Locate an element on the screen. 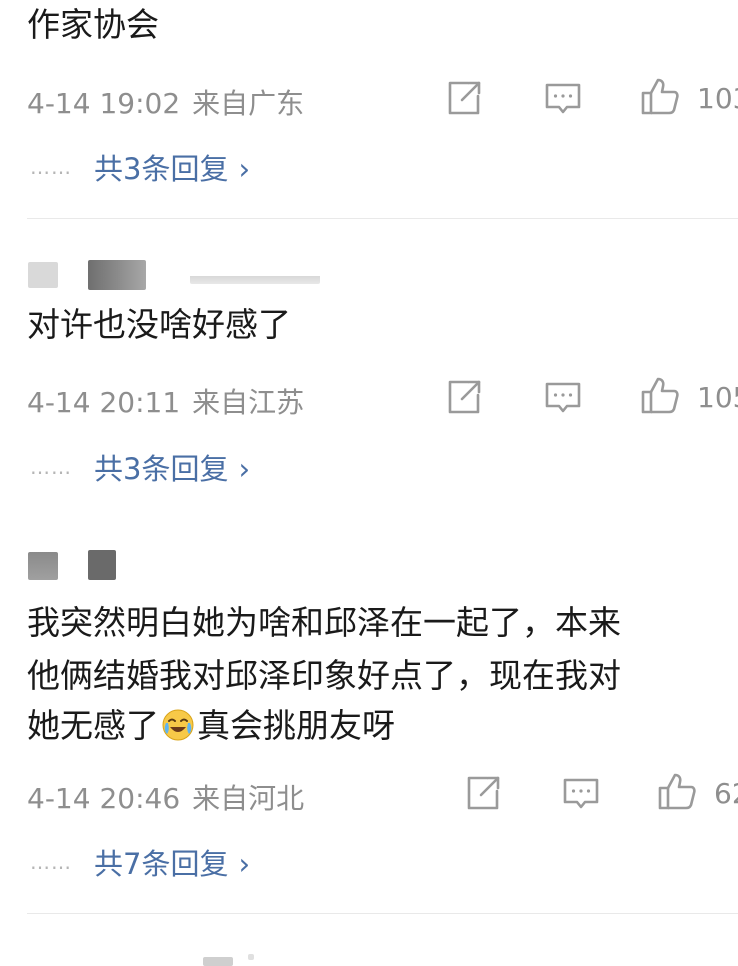  comment-meta: 4-14 19:02 来自广东 is located at coordinates (165, 102).